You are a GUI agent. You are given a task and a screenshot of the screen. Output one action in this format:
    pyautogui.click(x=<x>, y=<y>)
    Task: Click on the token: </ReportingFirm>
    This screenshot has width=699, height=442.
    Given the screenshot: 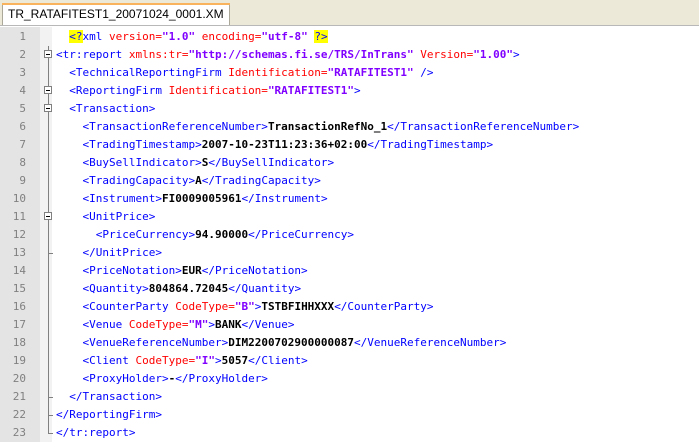 What is the action you would take?
    pyautogui.click(x=109, y=414)
    